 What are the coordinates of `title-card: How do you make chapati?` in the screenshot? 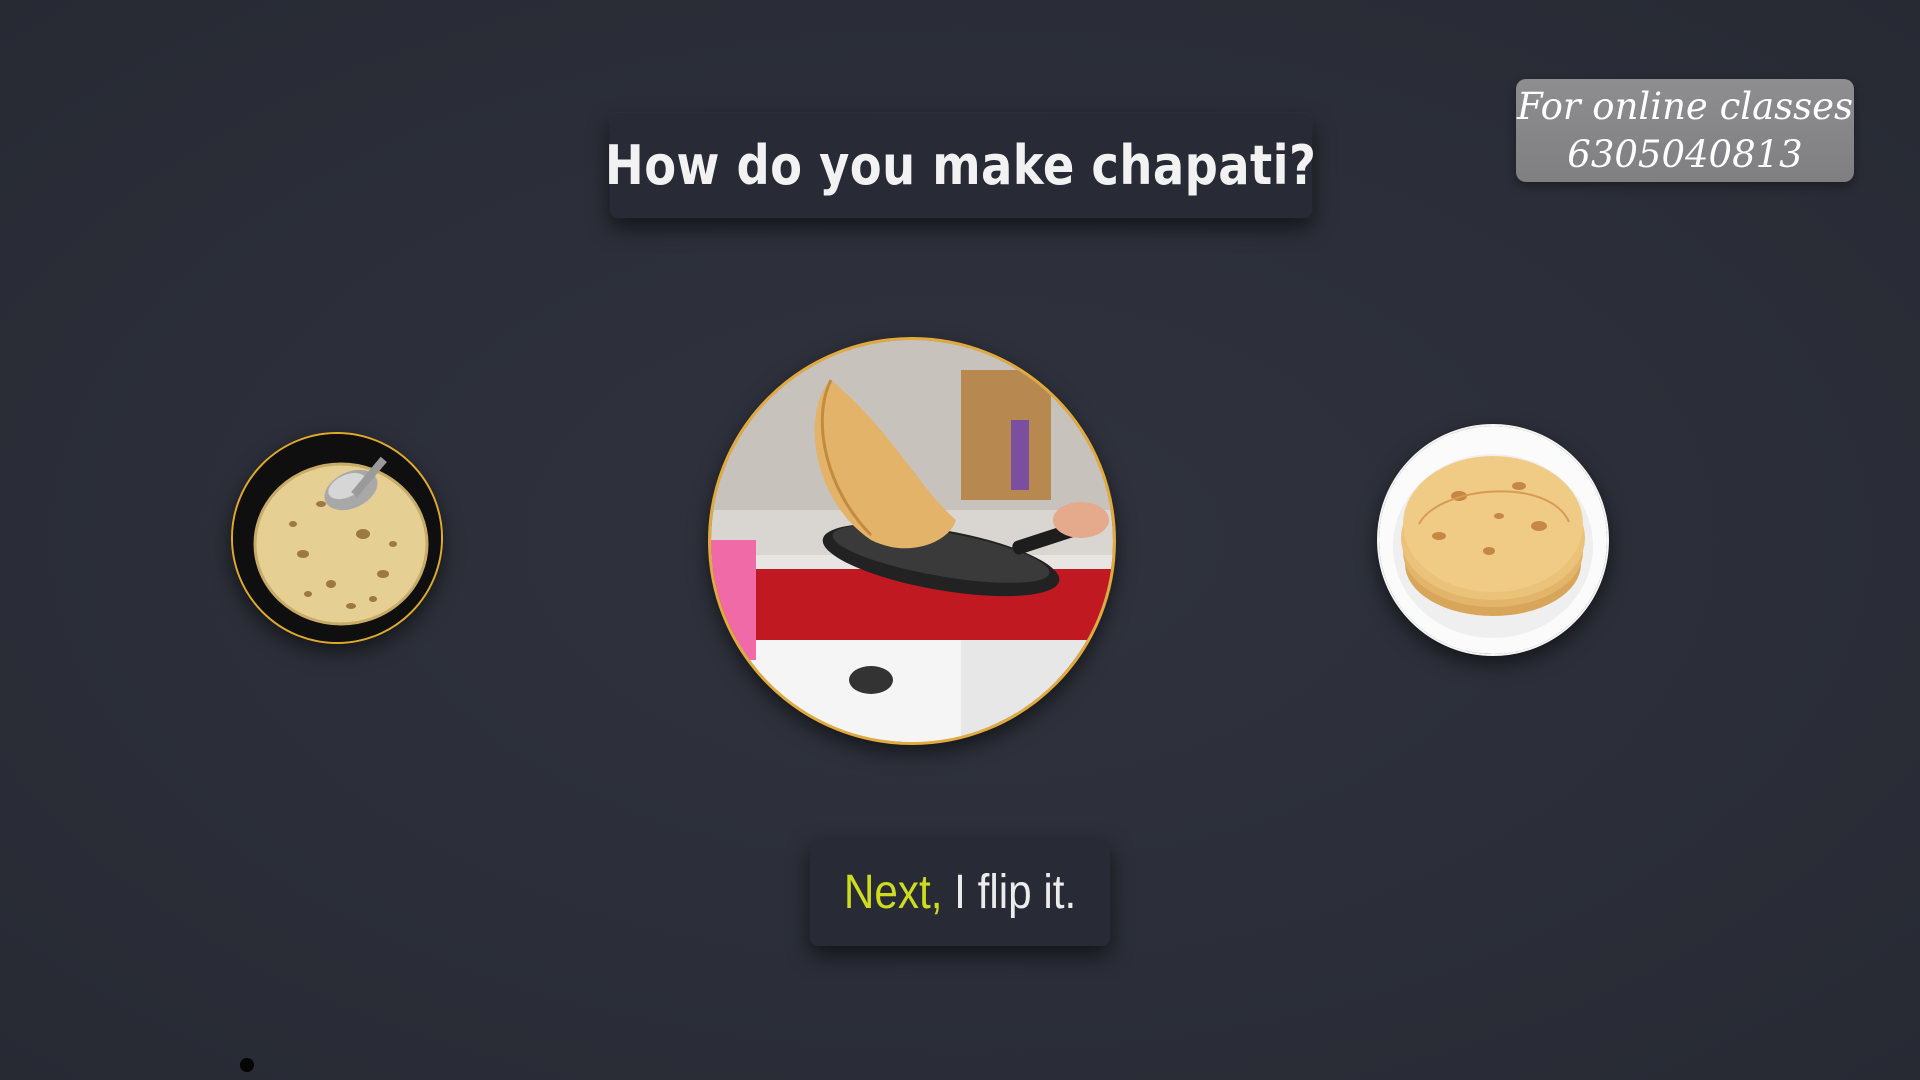 It's located at (960, 165).